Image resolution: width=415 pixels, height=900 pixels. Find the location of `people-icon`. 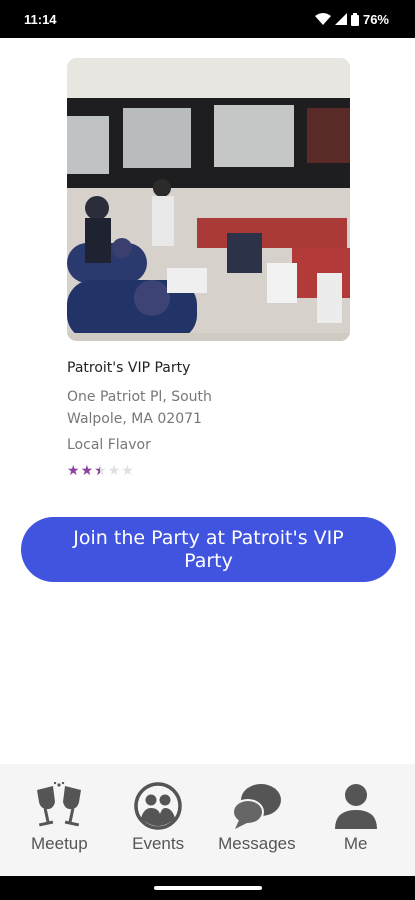

people-icon is located at coordinates (158, 806).